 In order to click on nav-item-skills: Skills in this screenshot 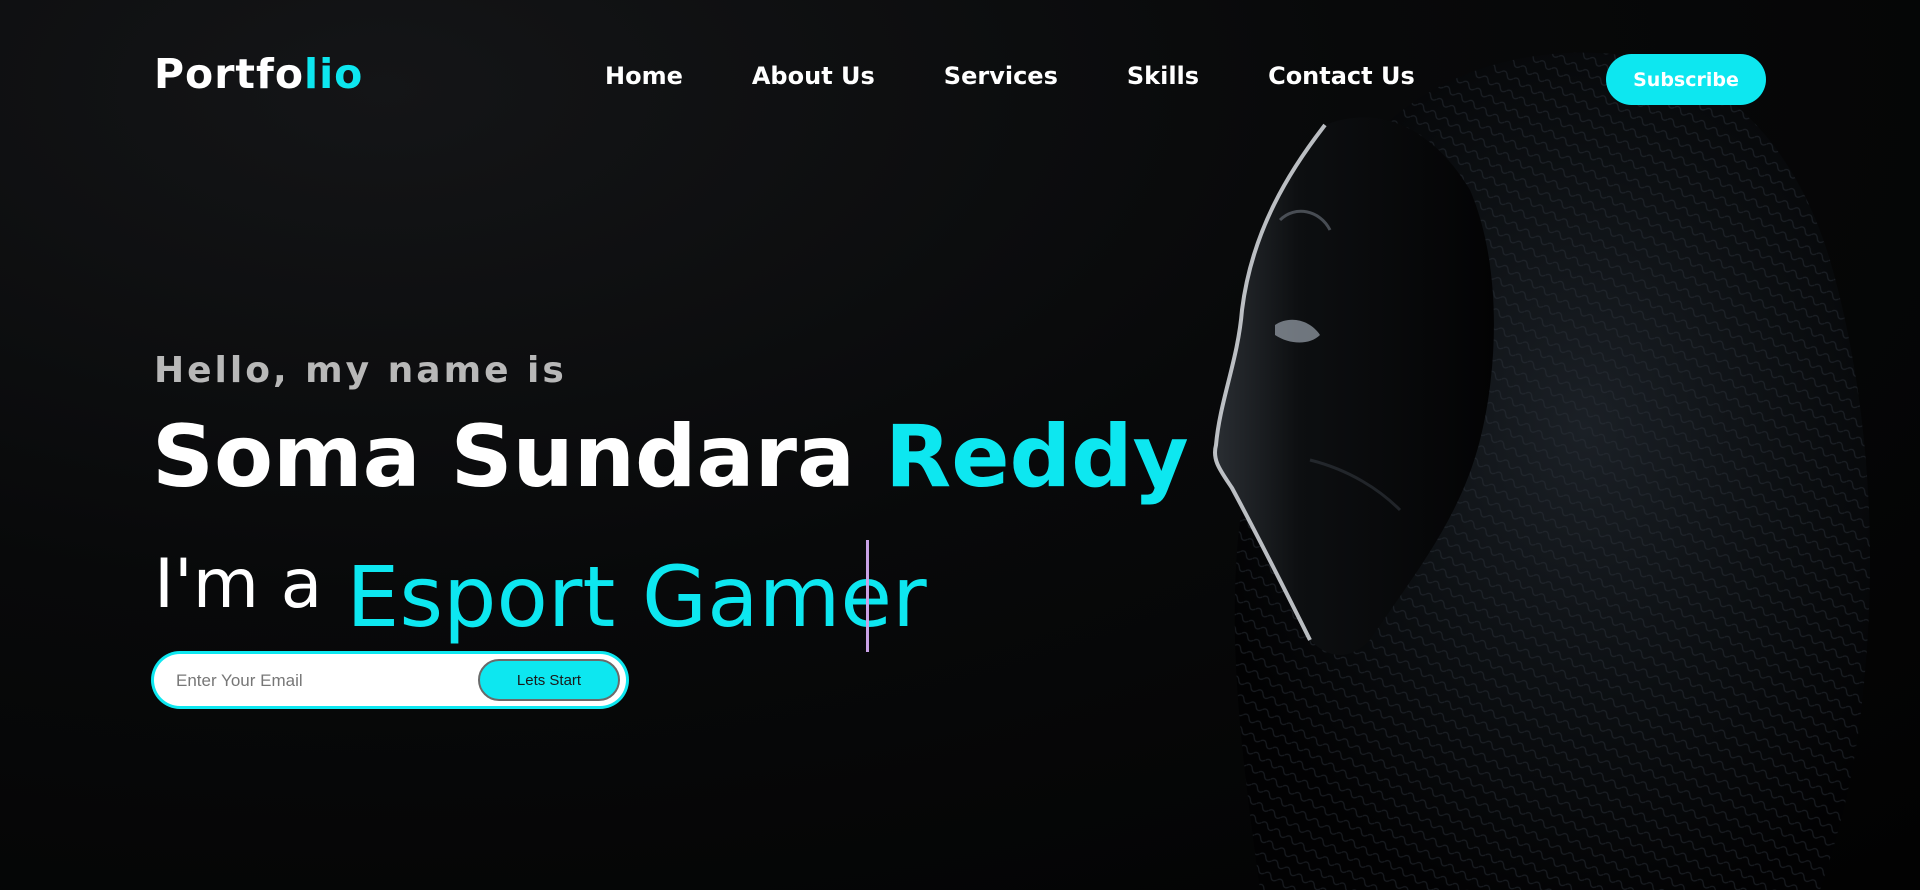, I will do `click(1163, 76)`.